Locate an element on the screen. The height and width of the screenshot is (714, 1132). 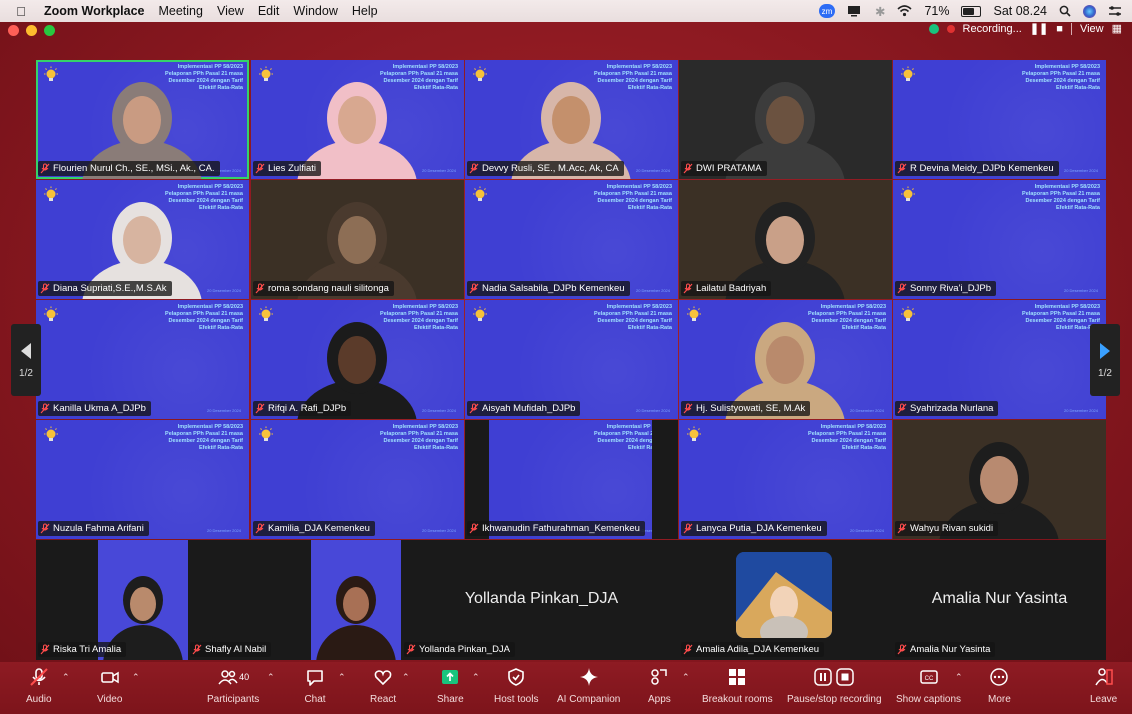
pause-stop-recording-button: Pause/stop recording is located at coordinates (834, 685).